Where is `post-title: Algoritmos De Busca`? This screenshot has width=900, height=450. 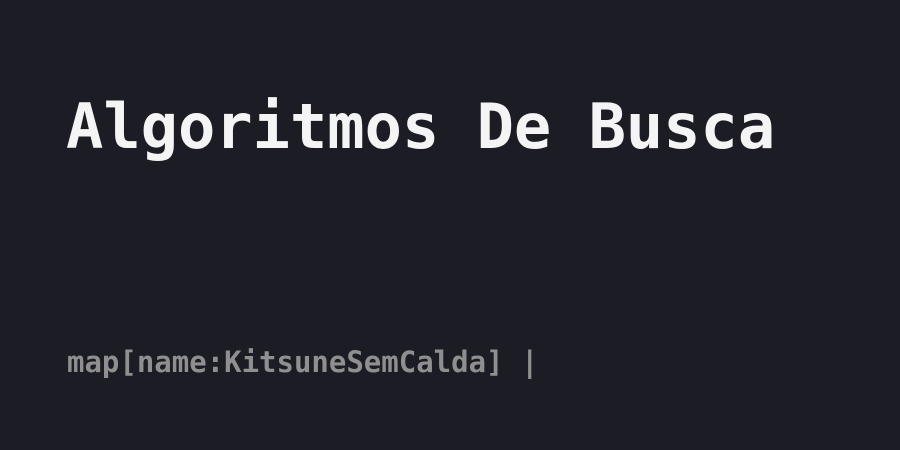
post-title: Algoritmos De Busca is located at coordinates (421, 126).